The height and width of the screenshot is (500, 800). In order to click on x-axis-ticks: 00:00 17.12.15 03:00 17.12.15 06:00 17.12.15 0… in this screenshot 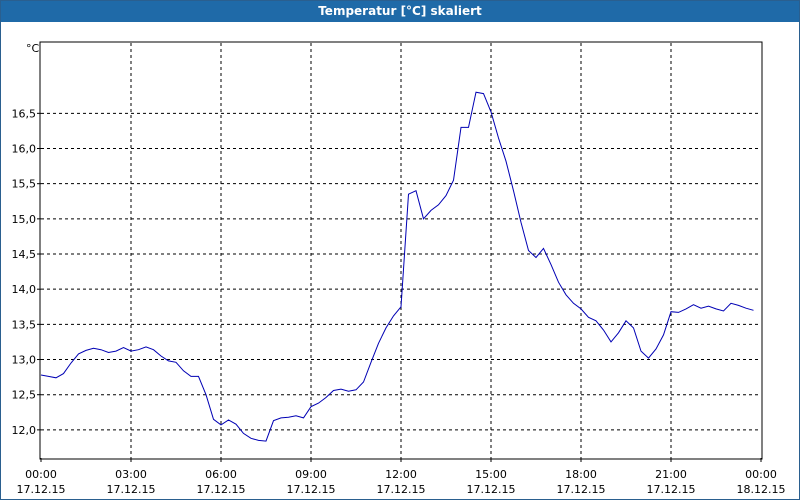, I will do `click(401, 477)`.